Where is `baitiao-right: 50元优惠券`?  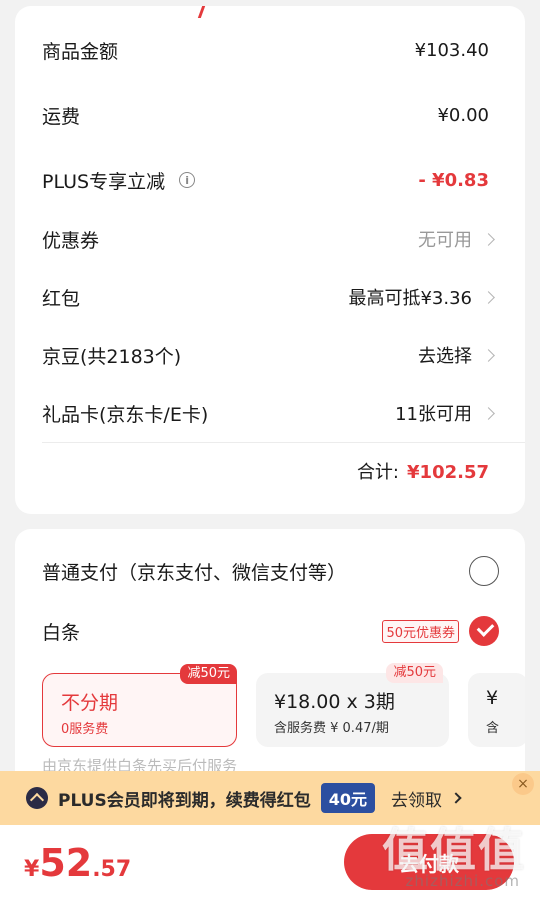
baitiao-right: 50元优惠券 is located at coordinates (440, 631).